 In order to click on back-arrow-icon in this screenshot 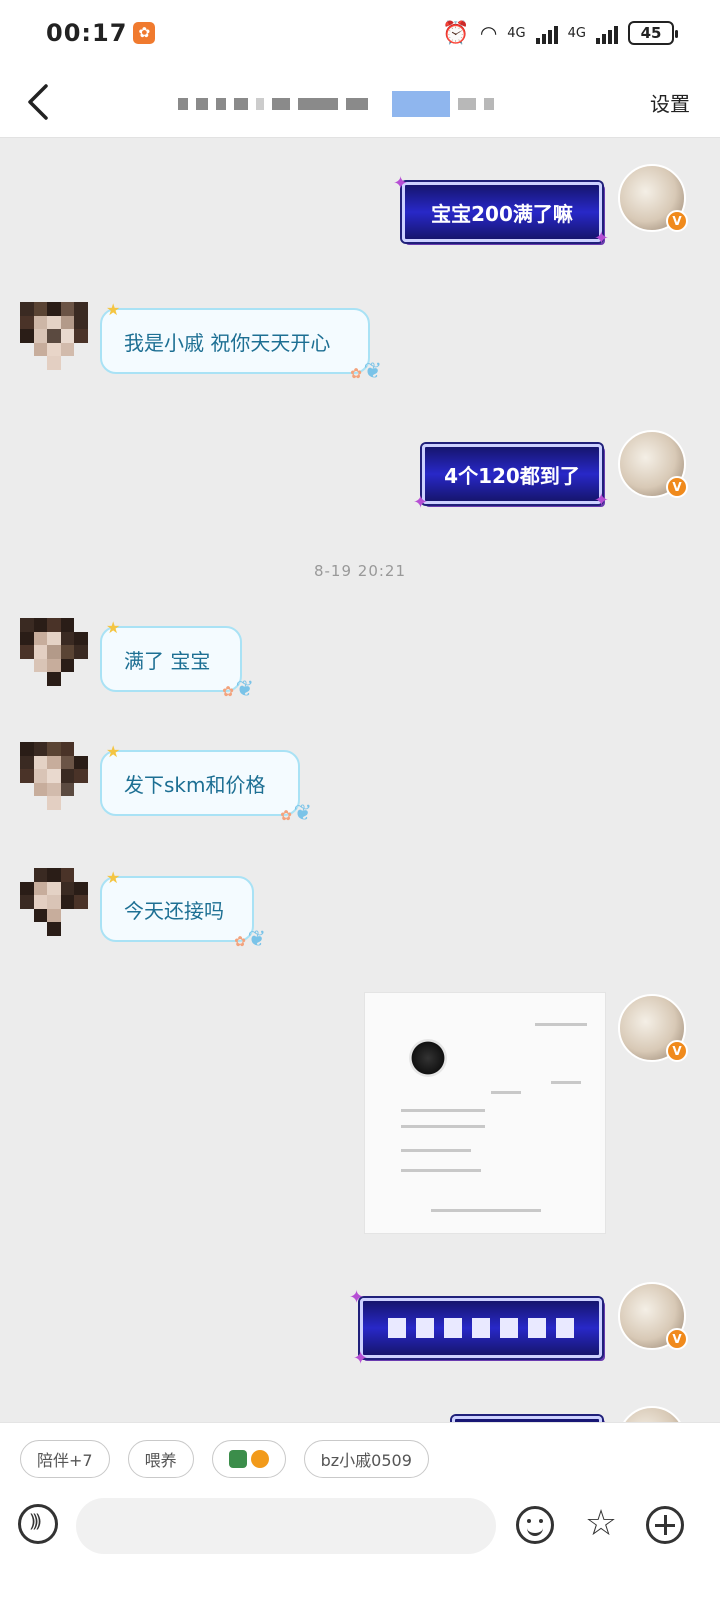, I will do `click(40, 102)`.